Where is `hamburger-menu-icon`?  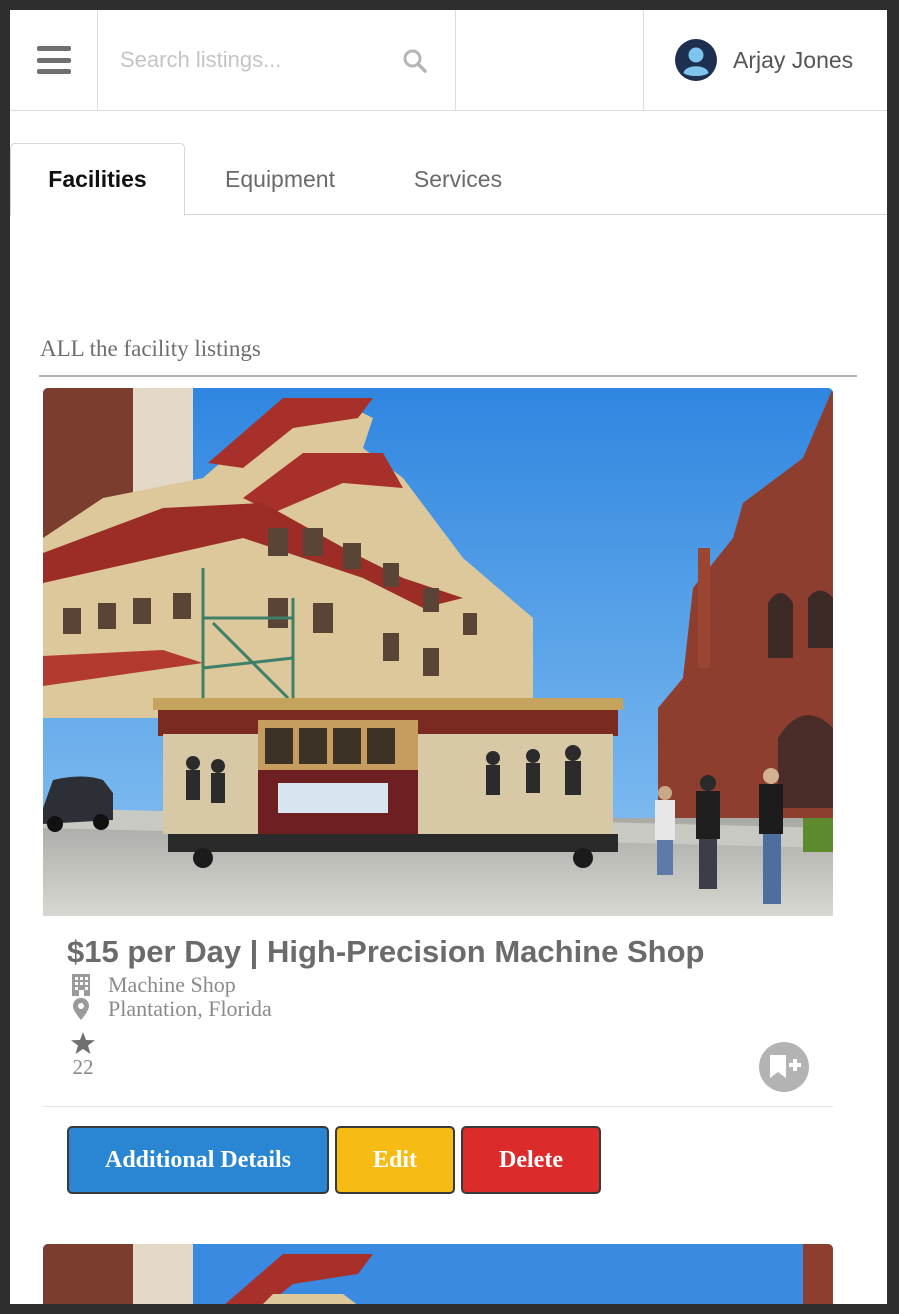
hamburger-menu-icon is located at coordinates (53, 60).